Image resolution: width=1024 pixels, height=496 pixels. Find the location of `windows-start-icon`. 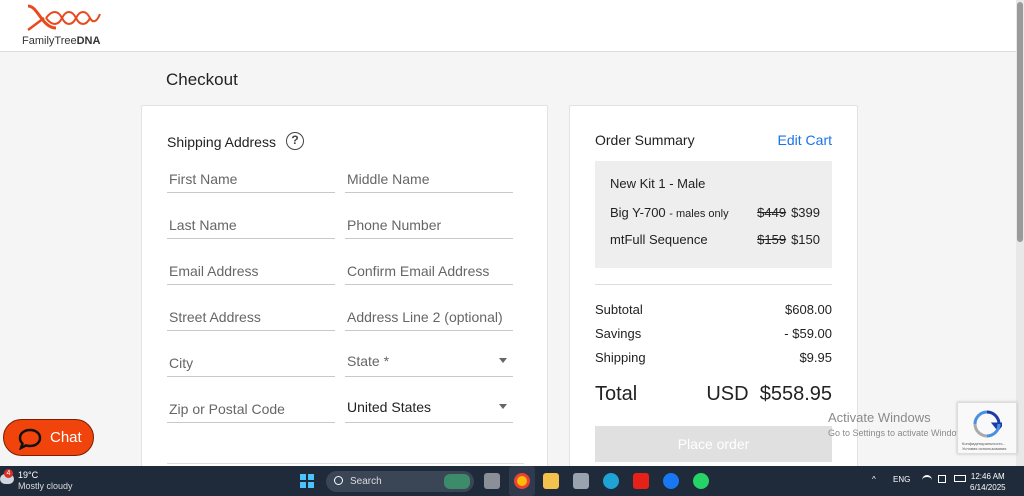

windows-start-icon is located at coordinates (307, 481).